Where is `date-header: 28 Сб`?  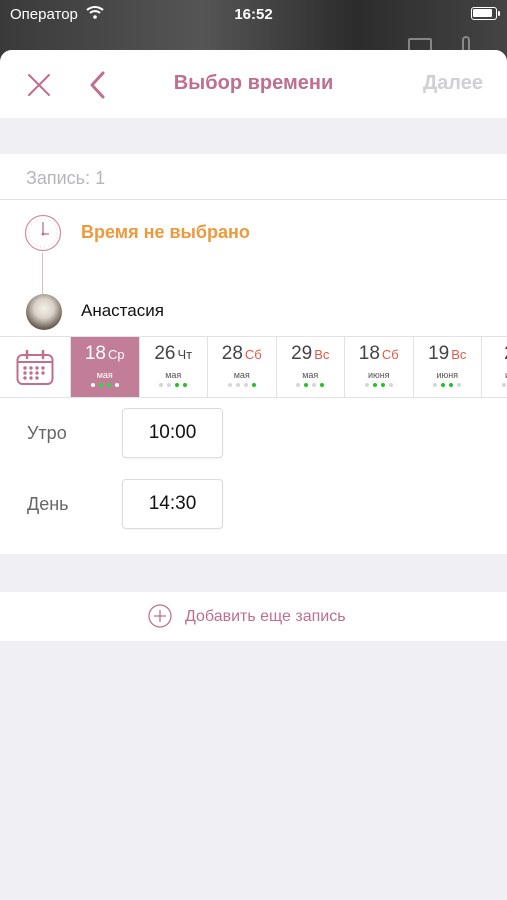 date-header: 28 Сб is located at coordinates (242, 354).